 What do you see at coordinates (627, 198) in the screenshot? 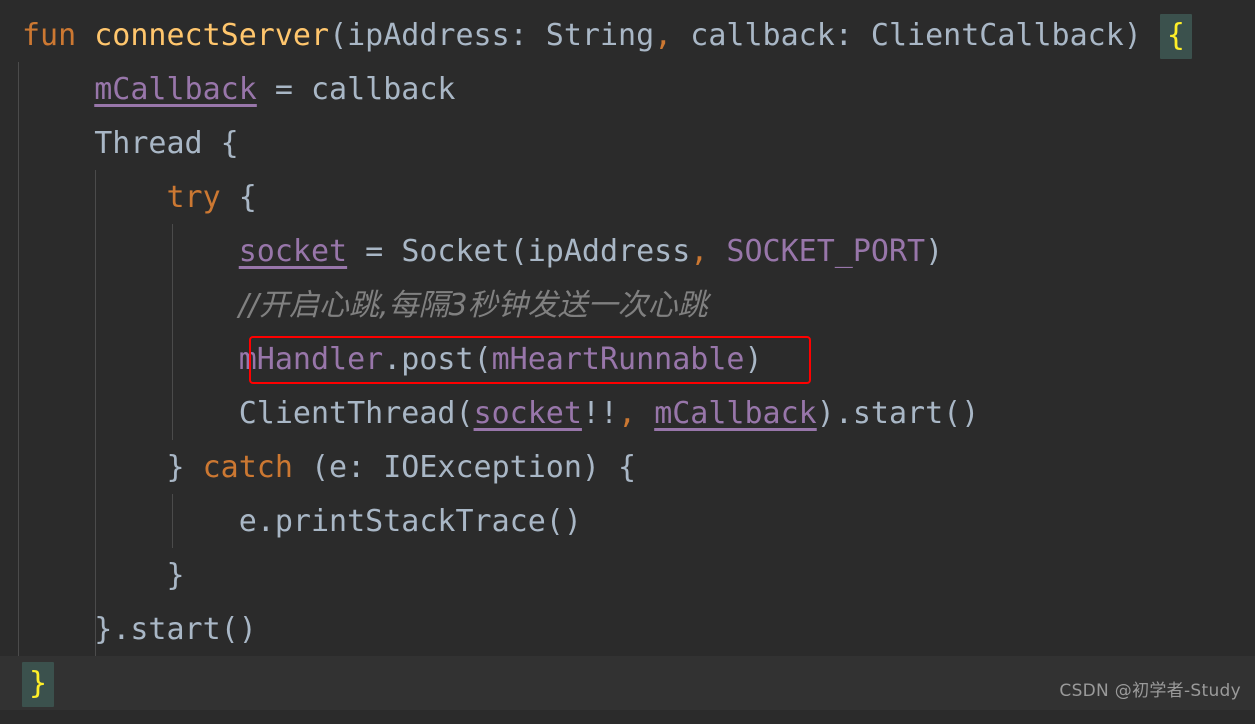
I see `code-line-4: try {` at bounding box center [627, 198].